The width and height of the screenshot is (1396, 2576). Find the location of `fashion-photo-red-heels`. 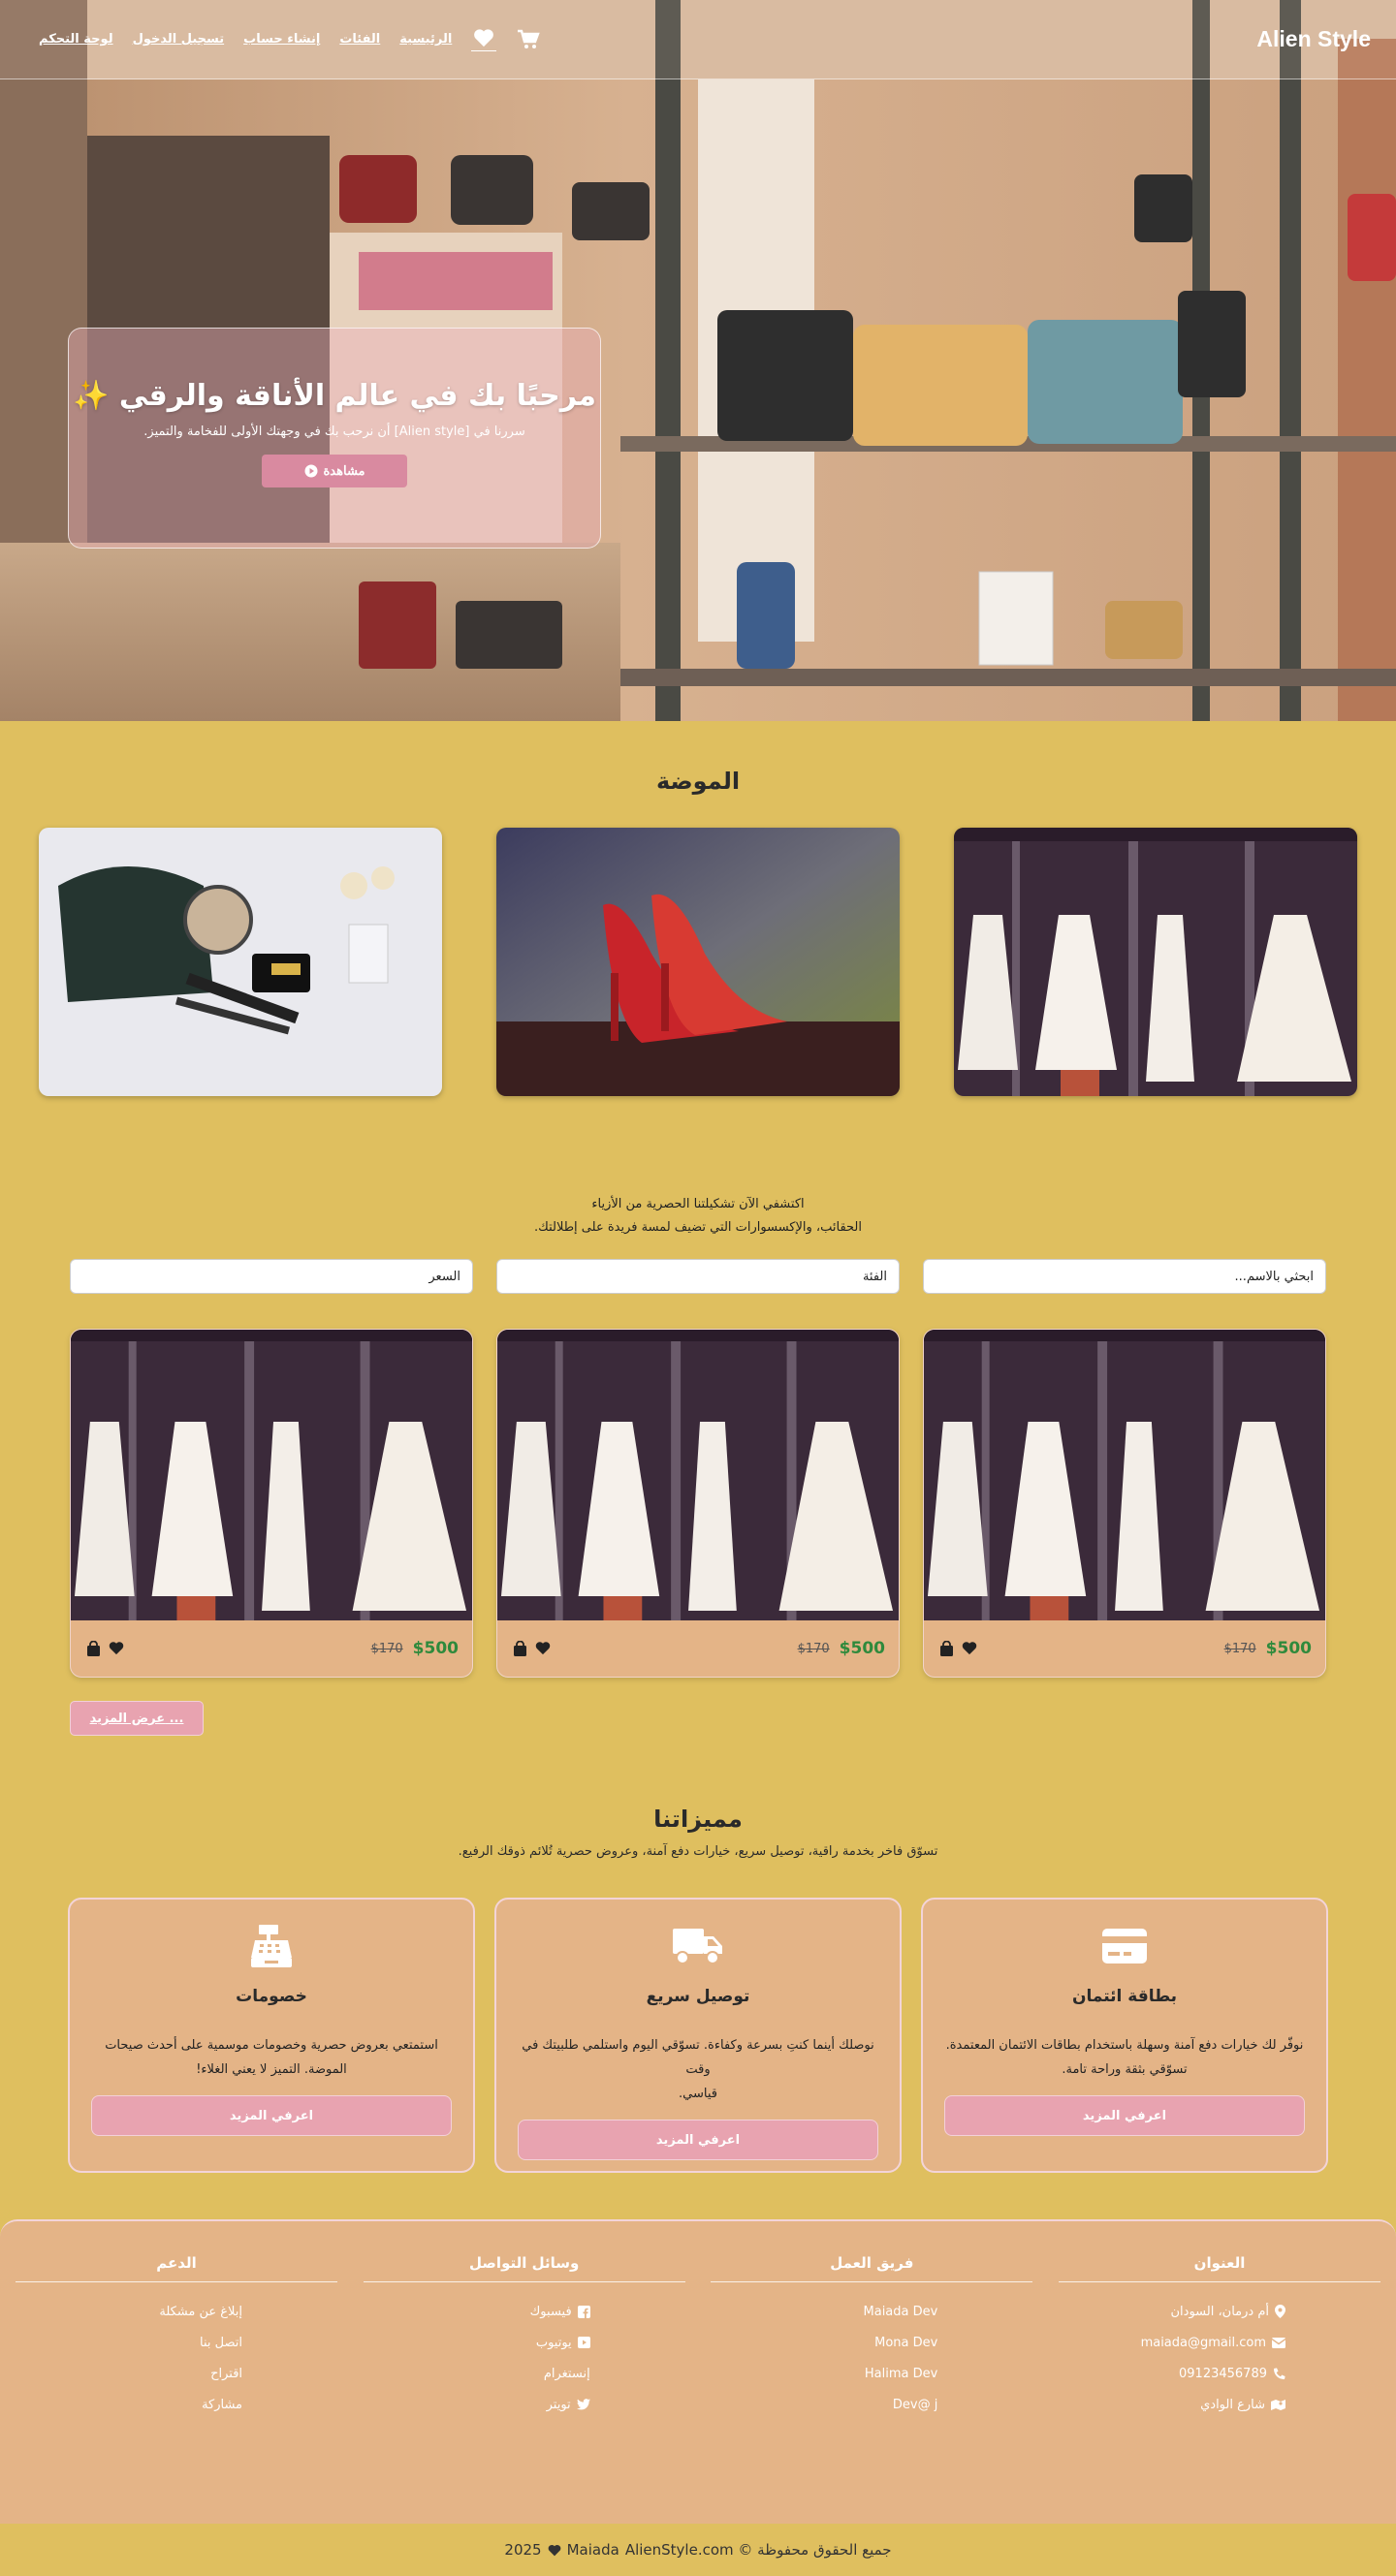

fashion-photo-red-heels is located at coordinates (698, 962).